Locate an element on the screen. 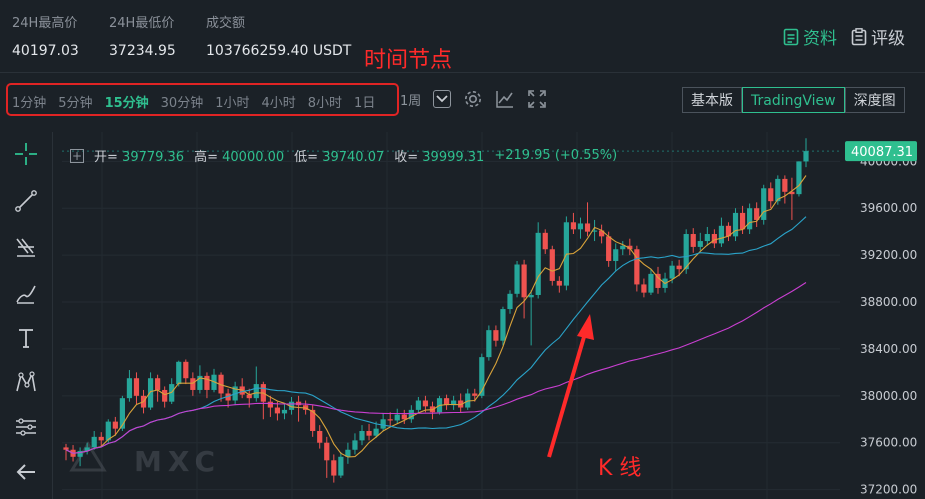 This screenshot has height=499, width=925. interval-1d: 1日 is located at coordinates (364, 101).